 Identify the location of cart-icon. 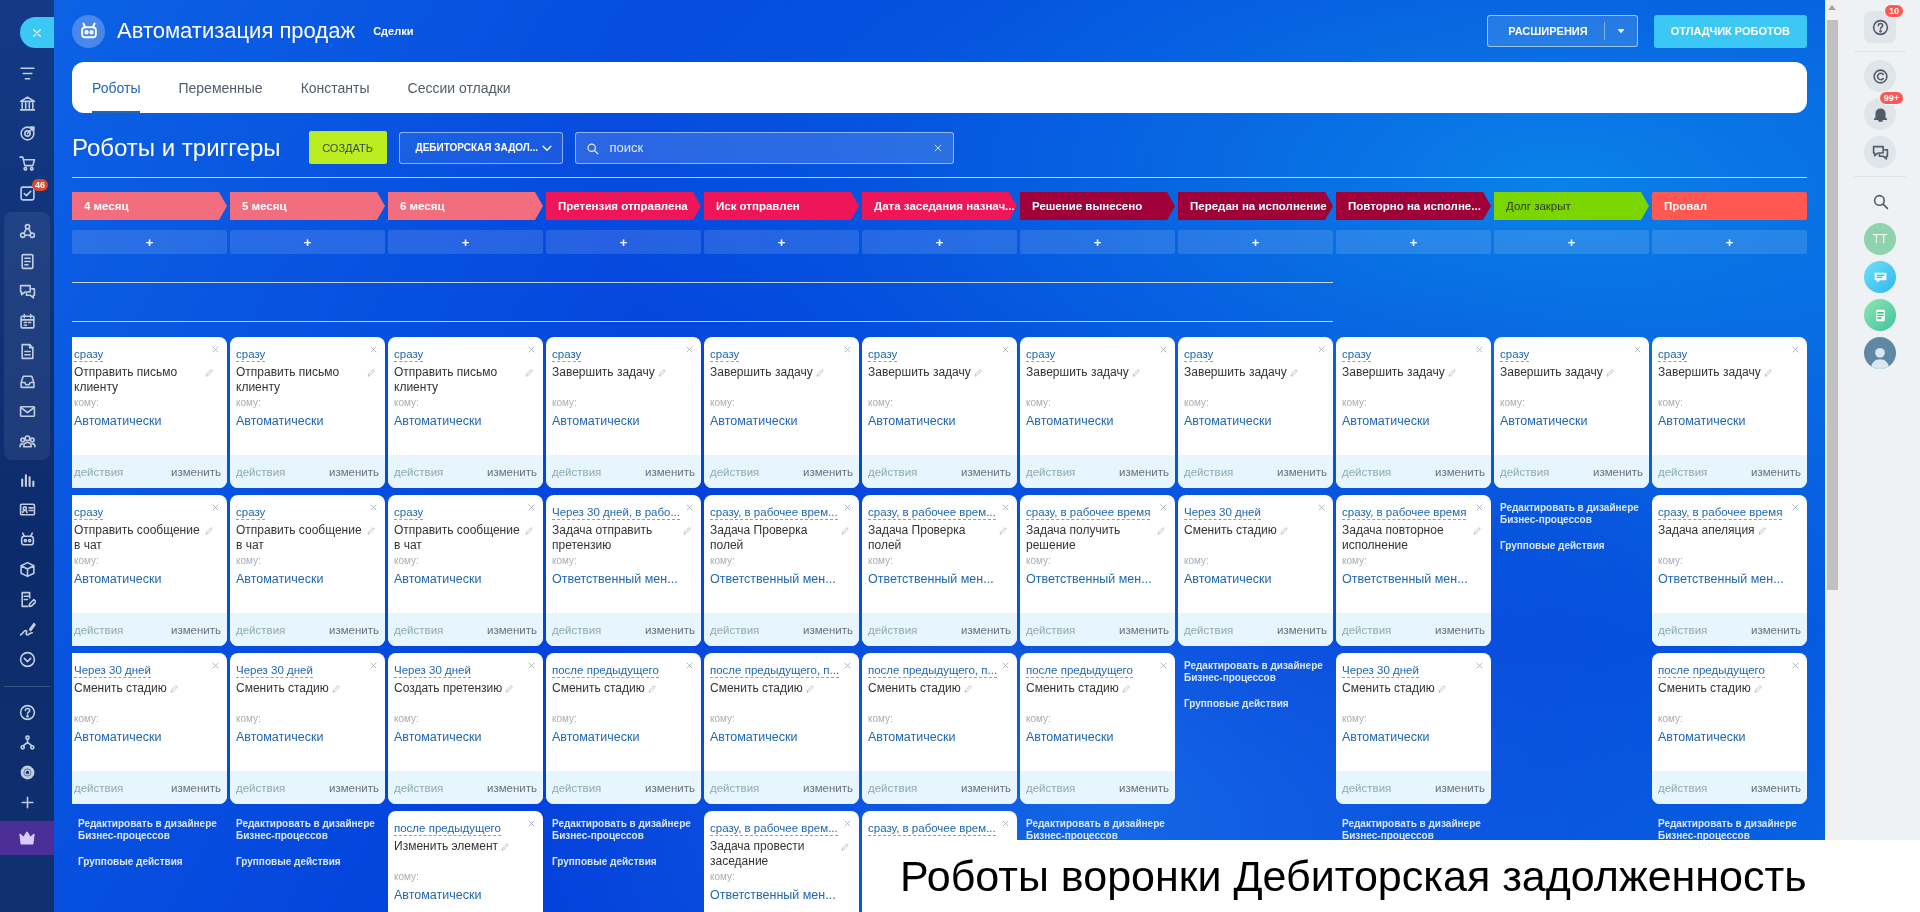
(27, 163).